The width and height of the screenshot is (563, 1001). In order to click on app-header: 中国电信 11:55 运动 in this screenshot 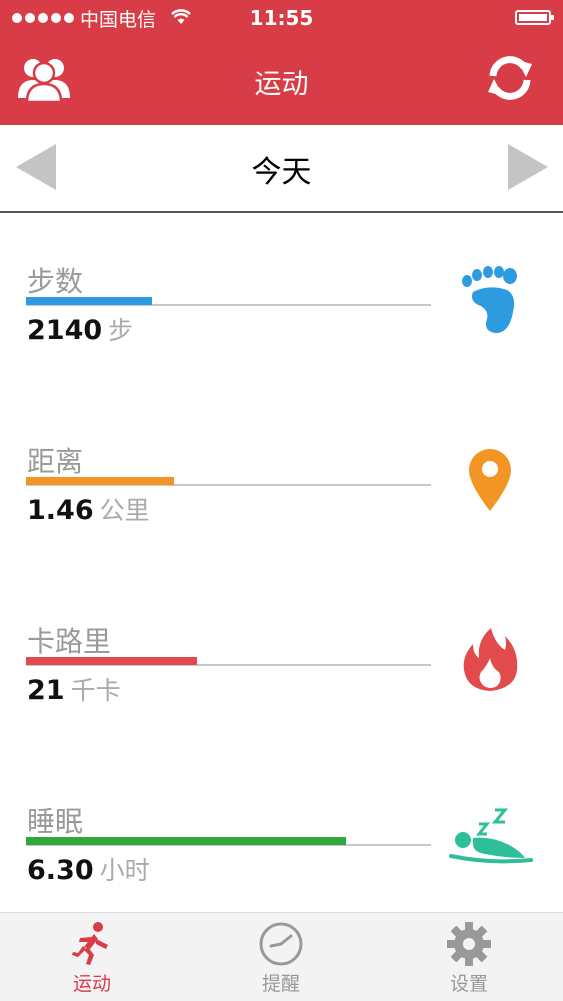, I will do `click(281, 62)`.